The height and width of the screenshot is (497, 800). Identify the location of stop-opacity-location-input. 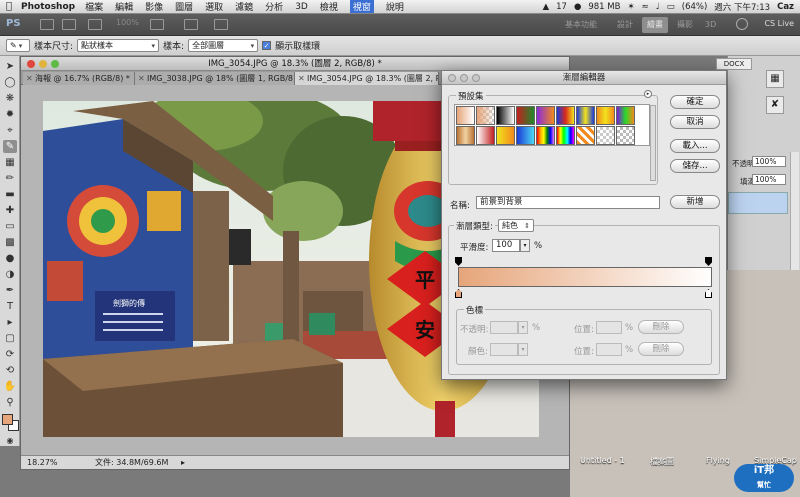
(609, 327).